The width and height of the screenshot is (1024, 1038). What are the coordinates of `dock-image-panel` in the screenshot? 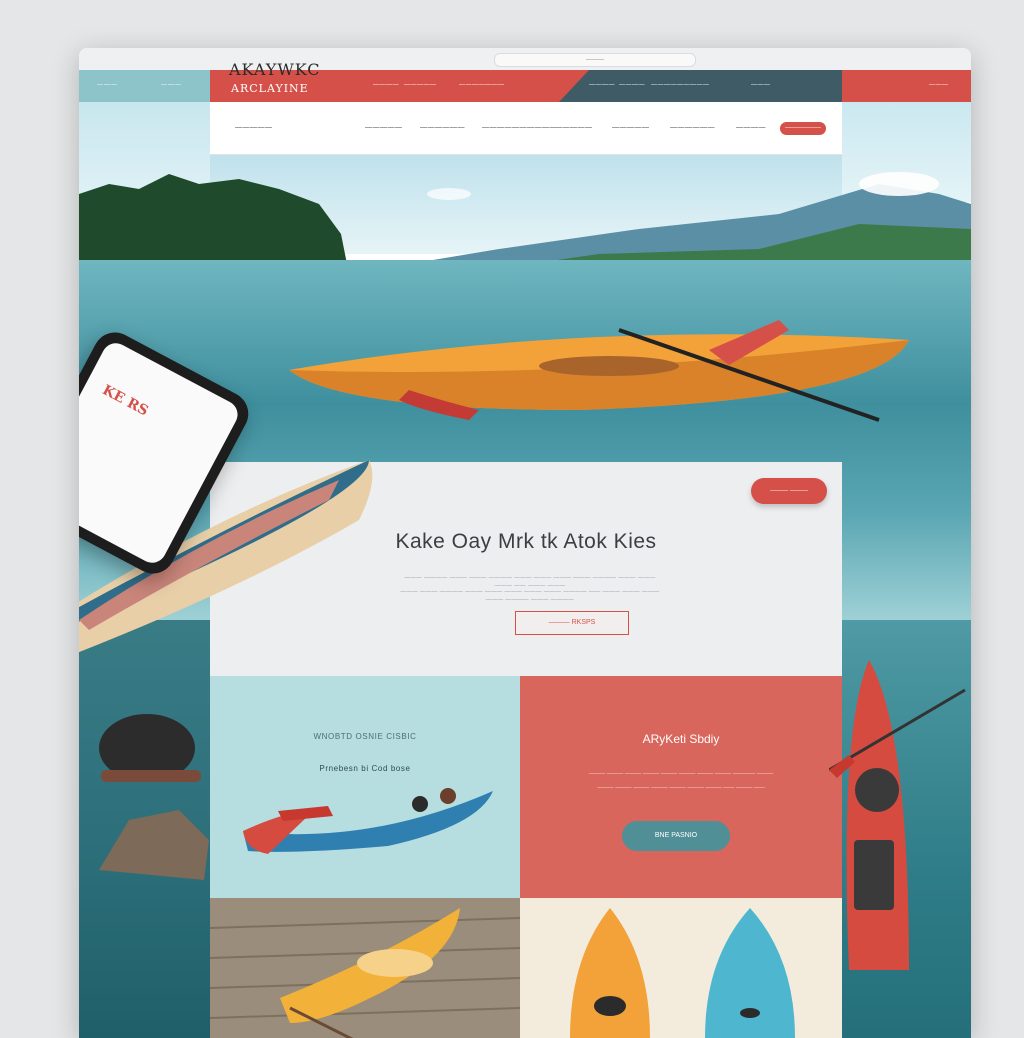 It's located at (365, 968).